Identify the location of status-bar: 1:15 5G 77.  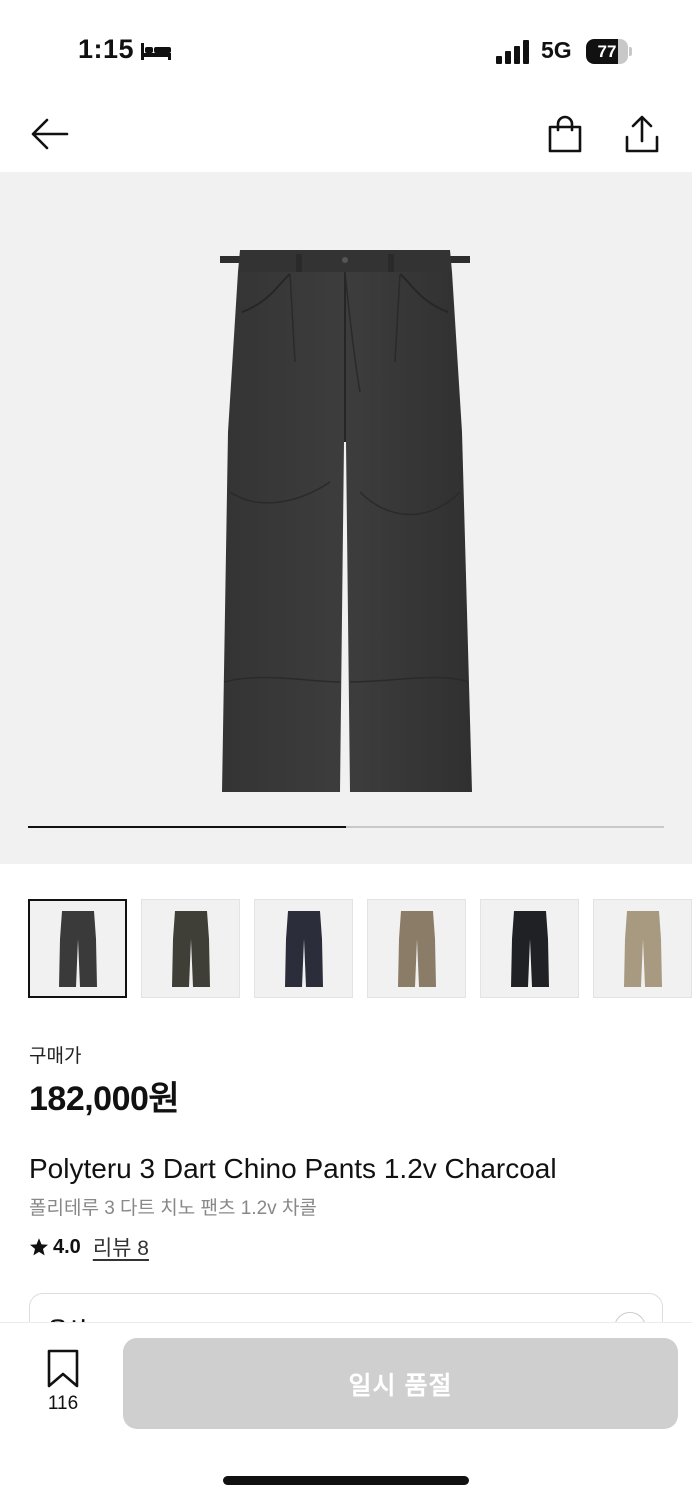
(346, 50).